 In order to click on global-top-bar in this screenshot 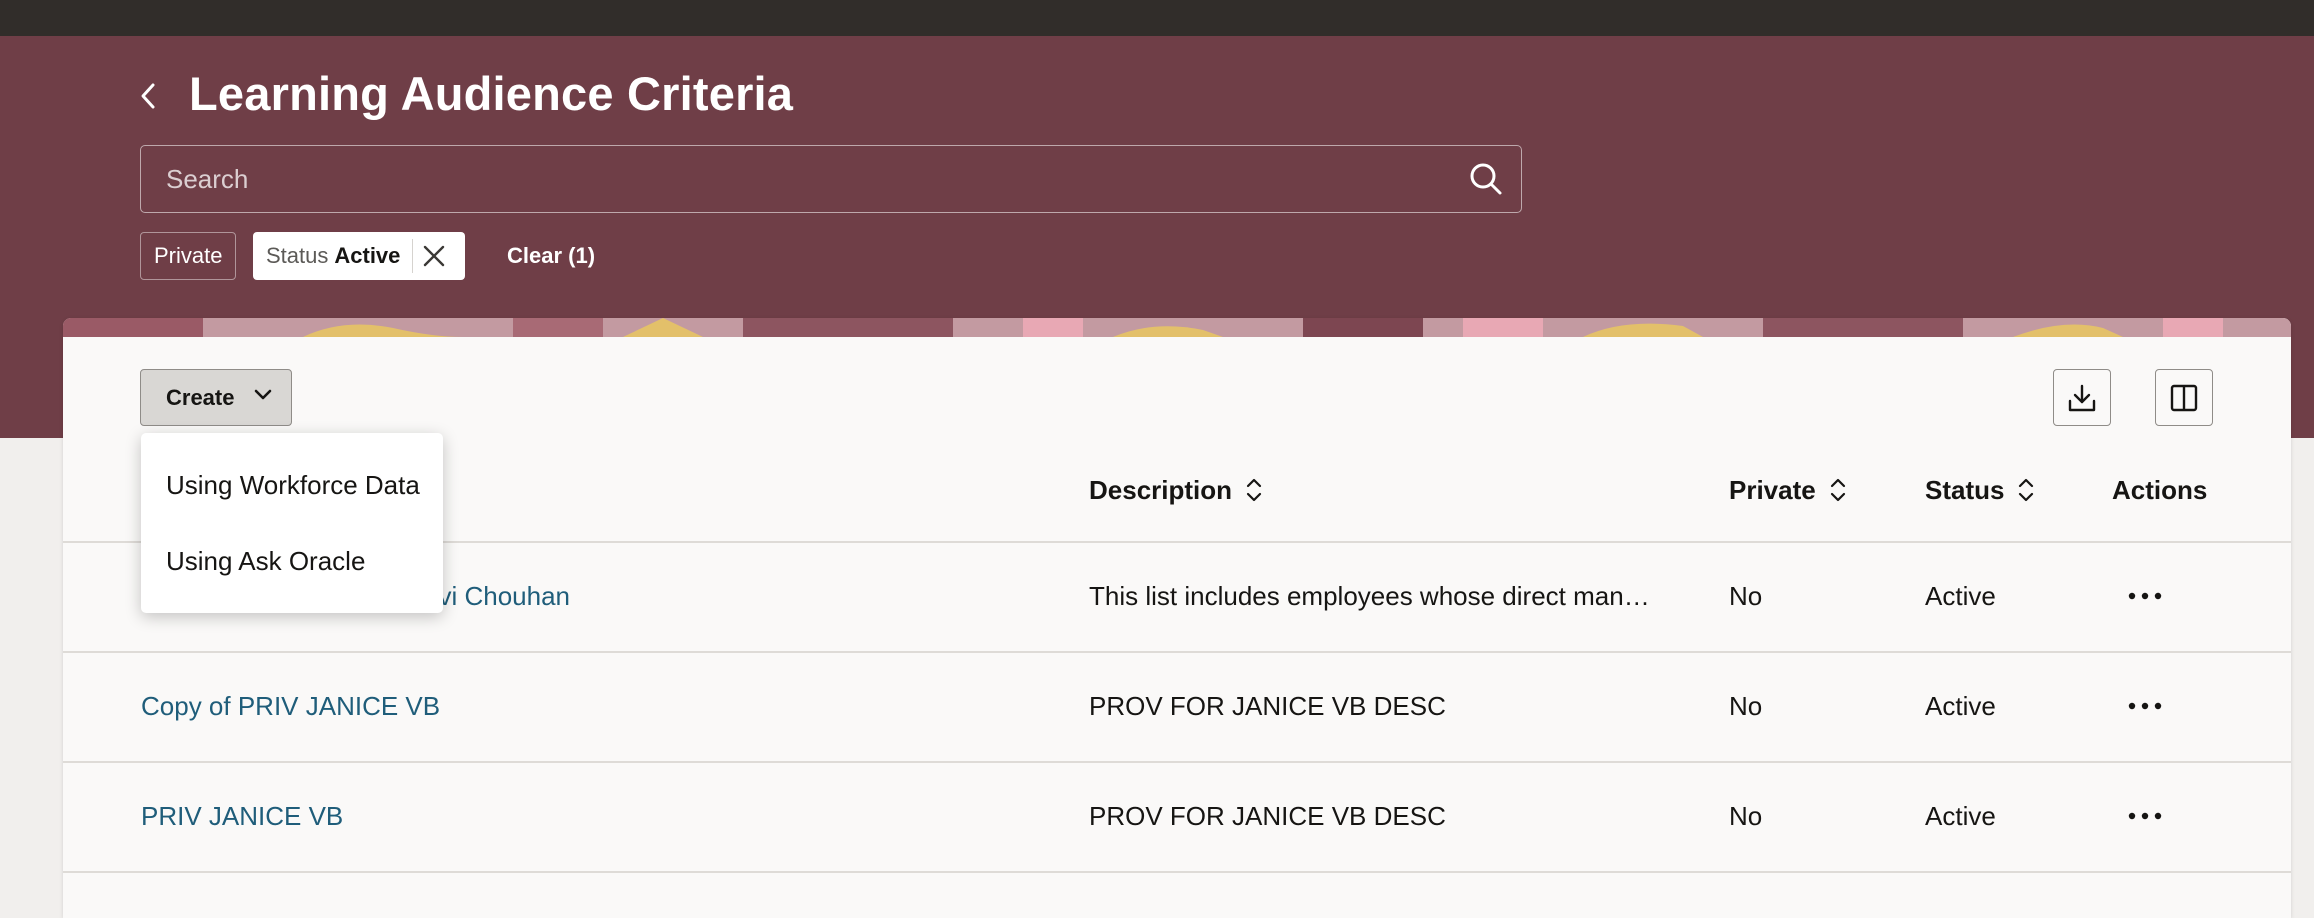, I will do `click(1157, 18)`.